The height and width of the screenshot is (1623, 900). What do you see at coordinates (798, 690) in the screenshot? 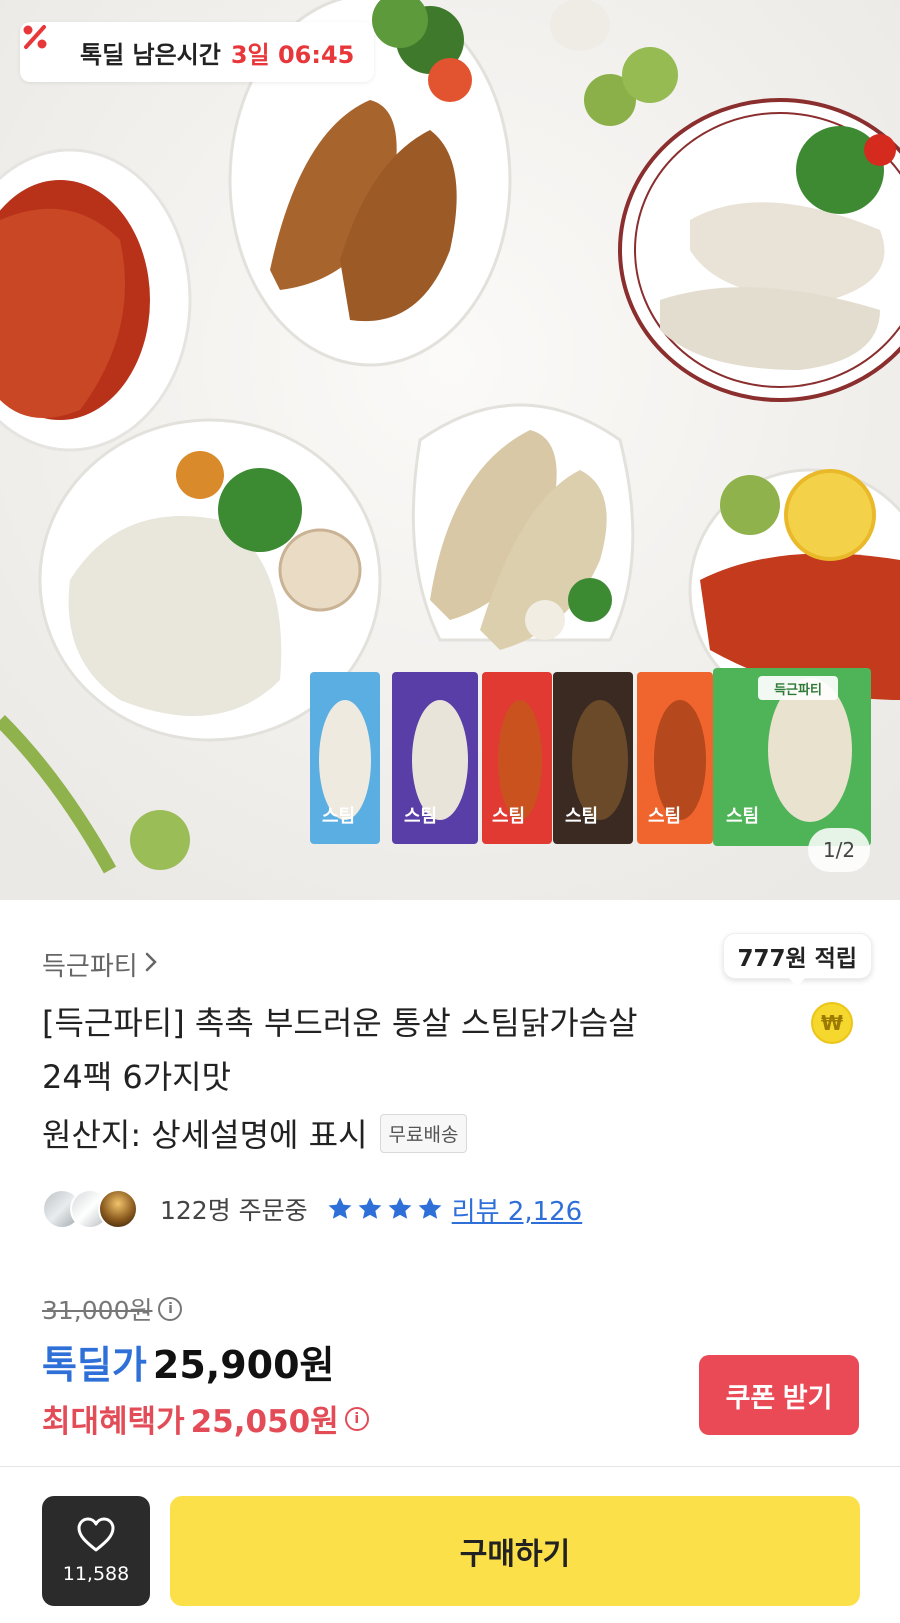
I see `package-brand-label: 득근파티` at bounding box center [798, 690].